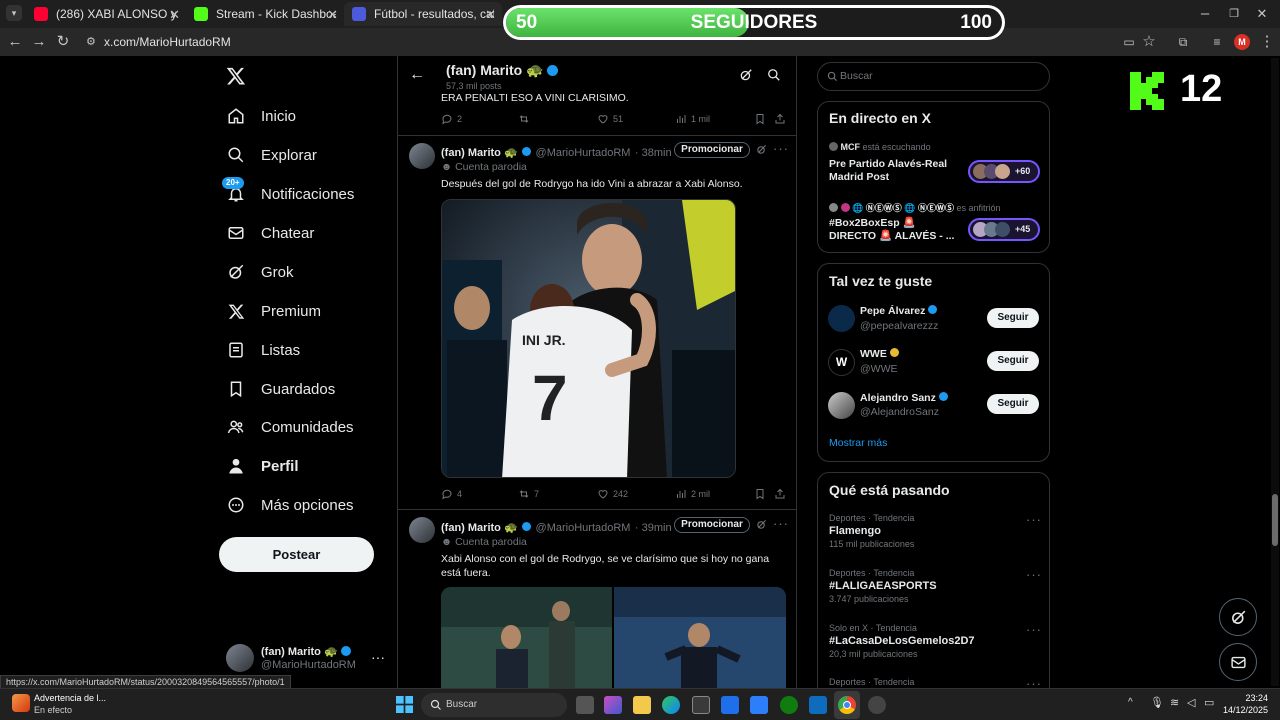  I want to click on store-icon, so click(701, 705).